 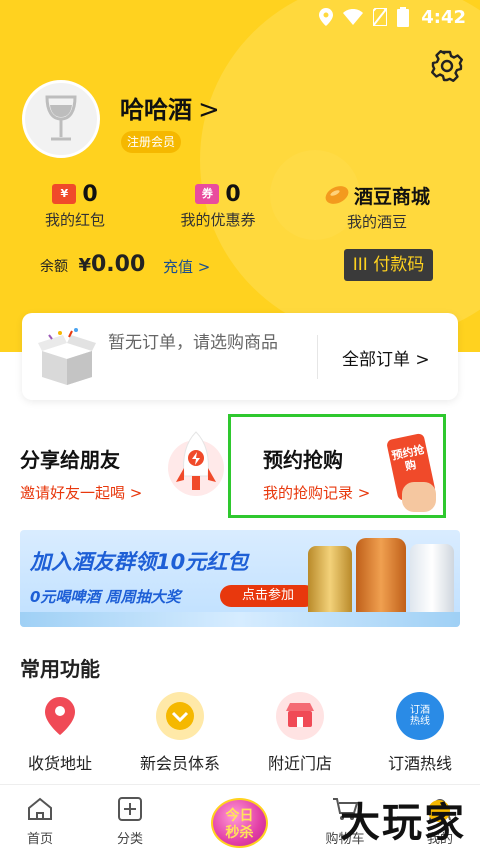 What do you see at coordinates (337, 466) in the screenshot?
I see `highlight-frame` at bounding box center [337, 466].